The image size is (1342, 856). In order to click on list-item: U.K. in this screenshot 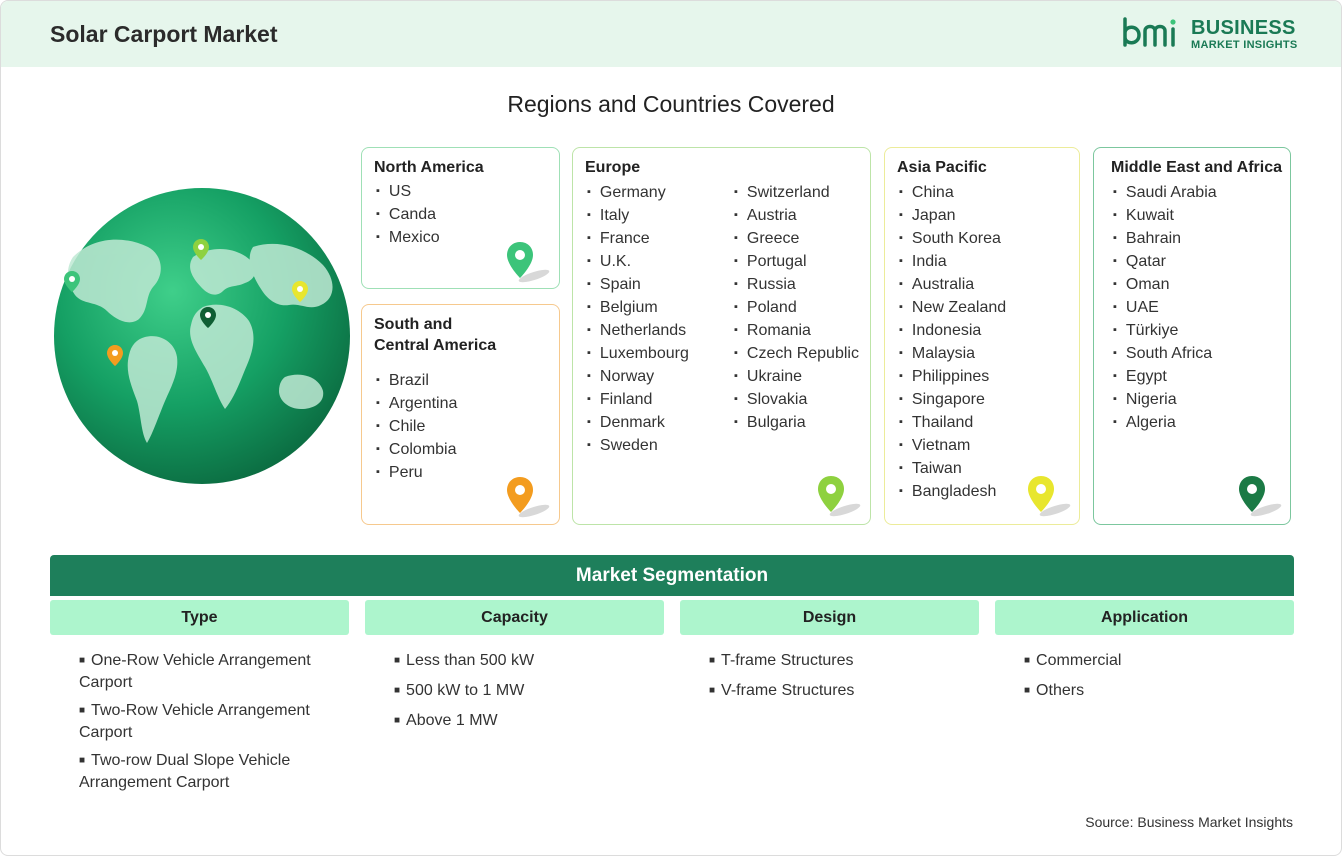, I will do `click(638, 262)`.